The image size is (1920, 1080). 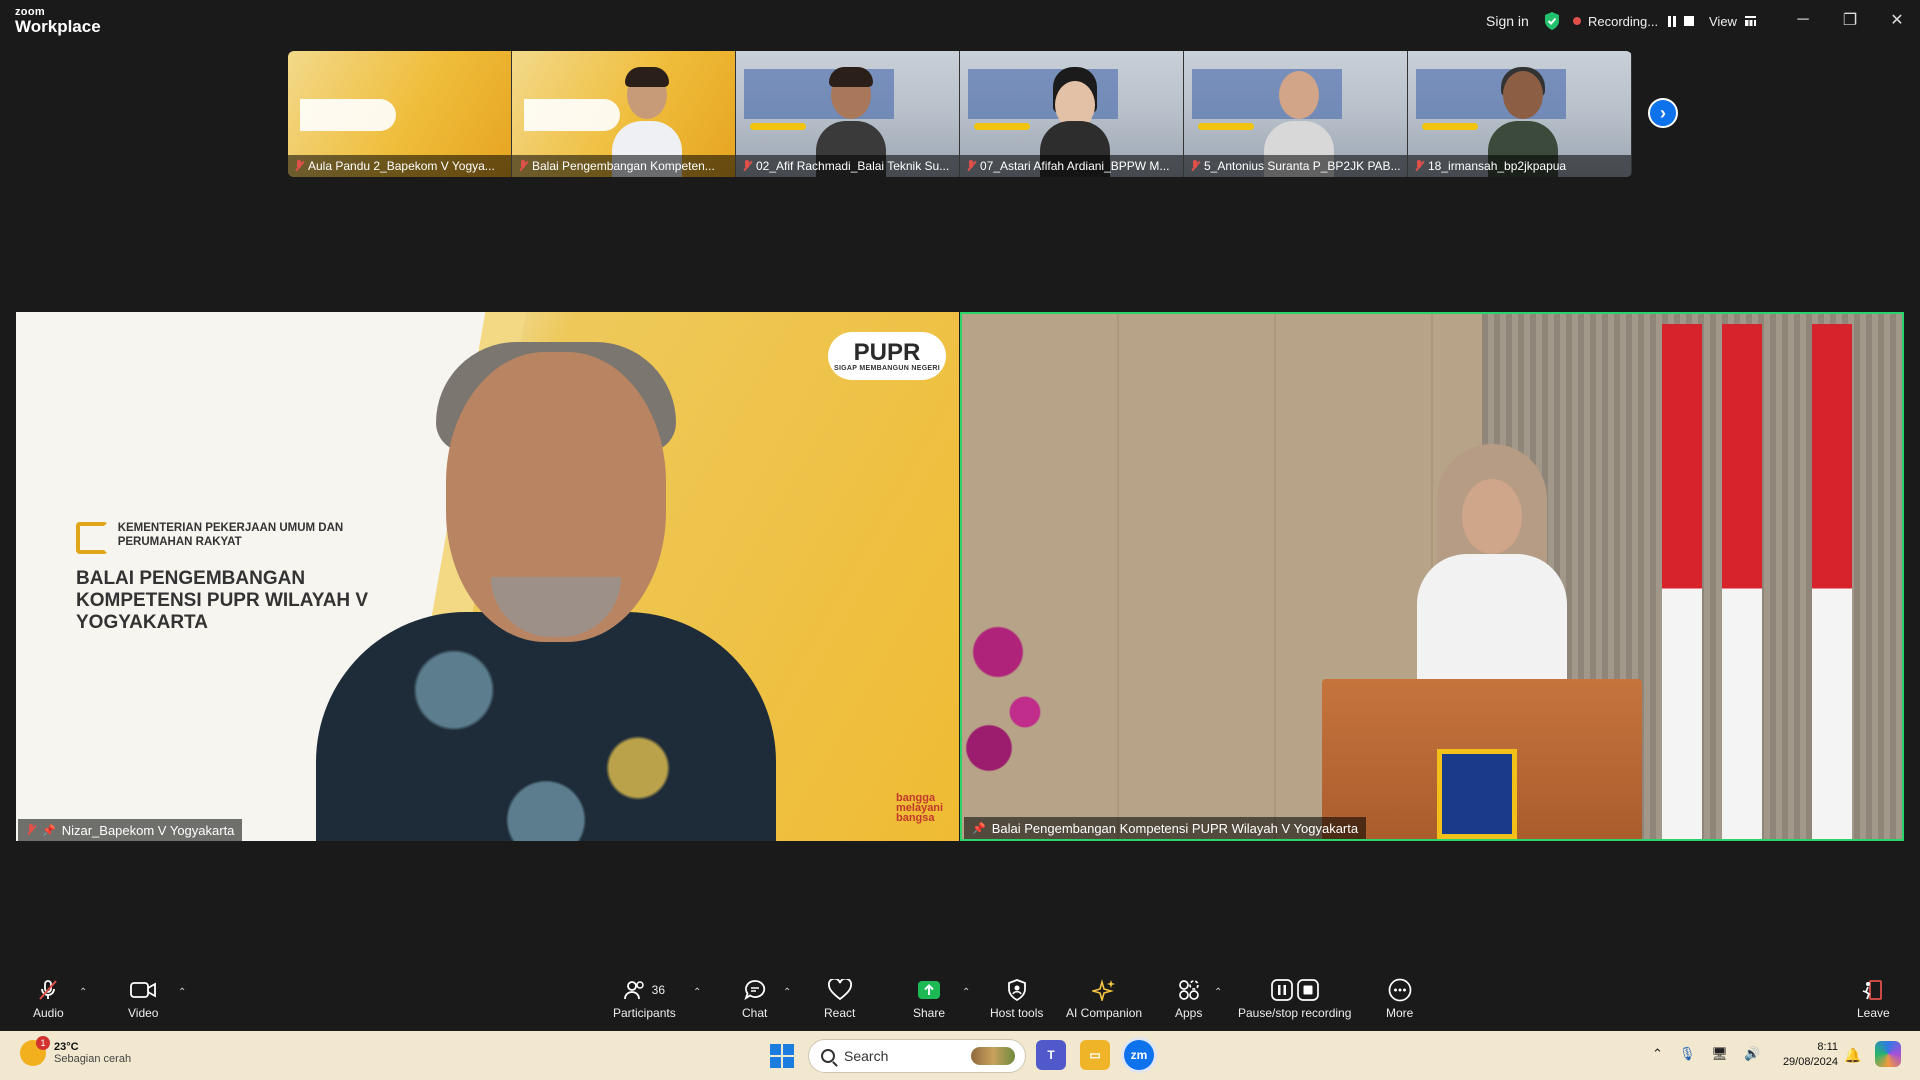 I want to click on zoom-app-icon: zm, so click(x=1139, y=1055).